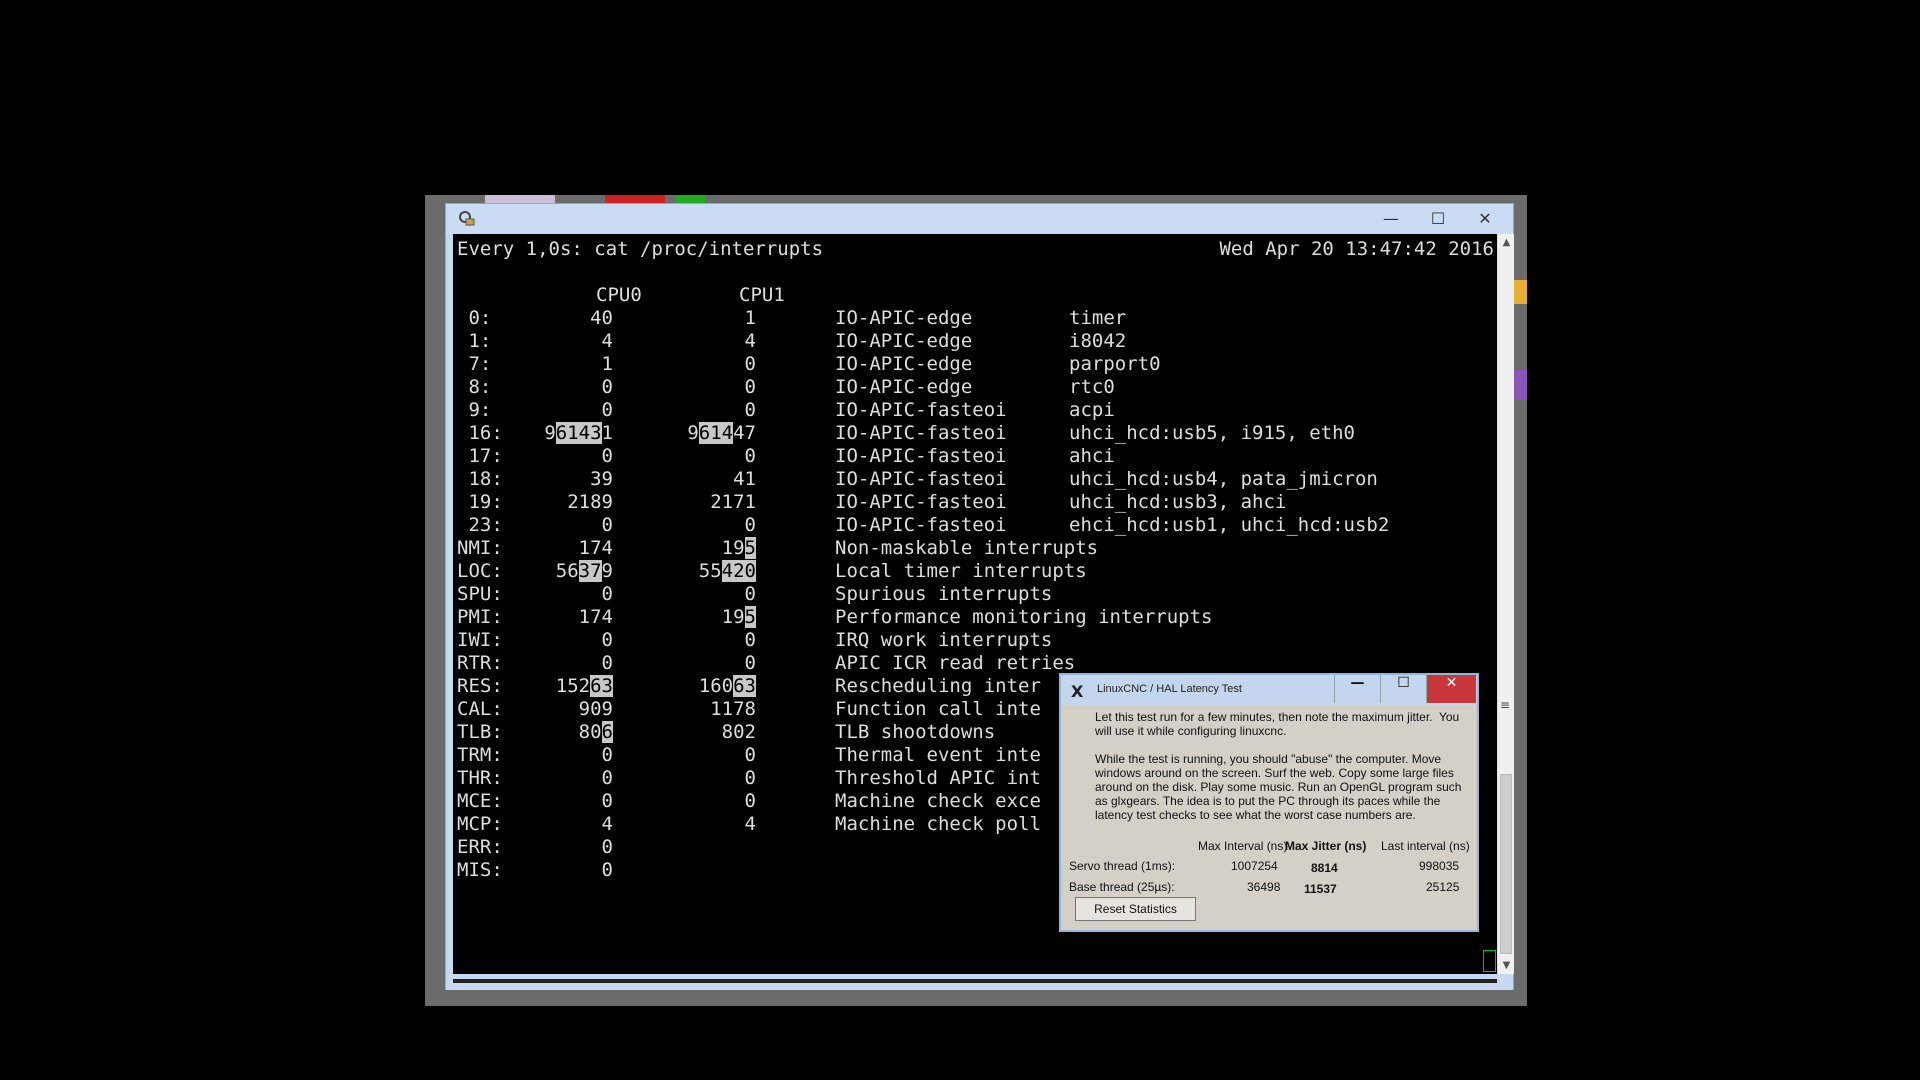 This screenshot has width=1920, height=1080. I want to click on cpu1-count: 961447, so click(721, 433).